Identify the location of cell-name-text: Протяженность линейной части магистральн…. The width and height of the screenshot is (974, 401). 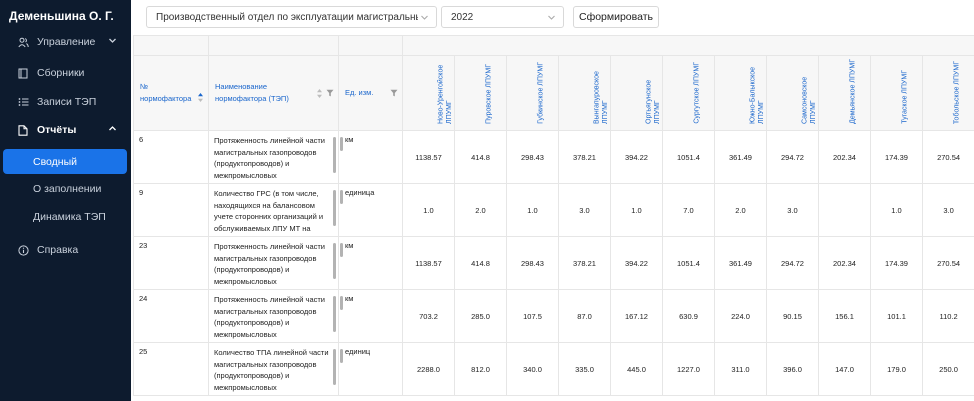
(269, 158).